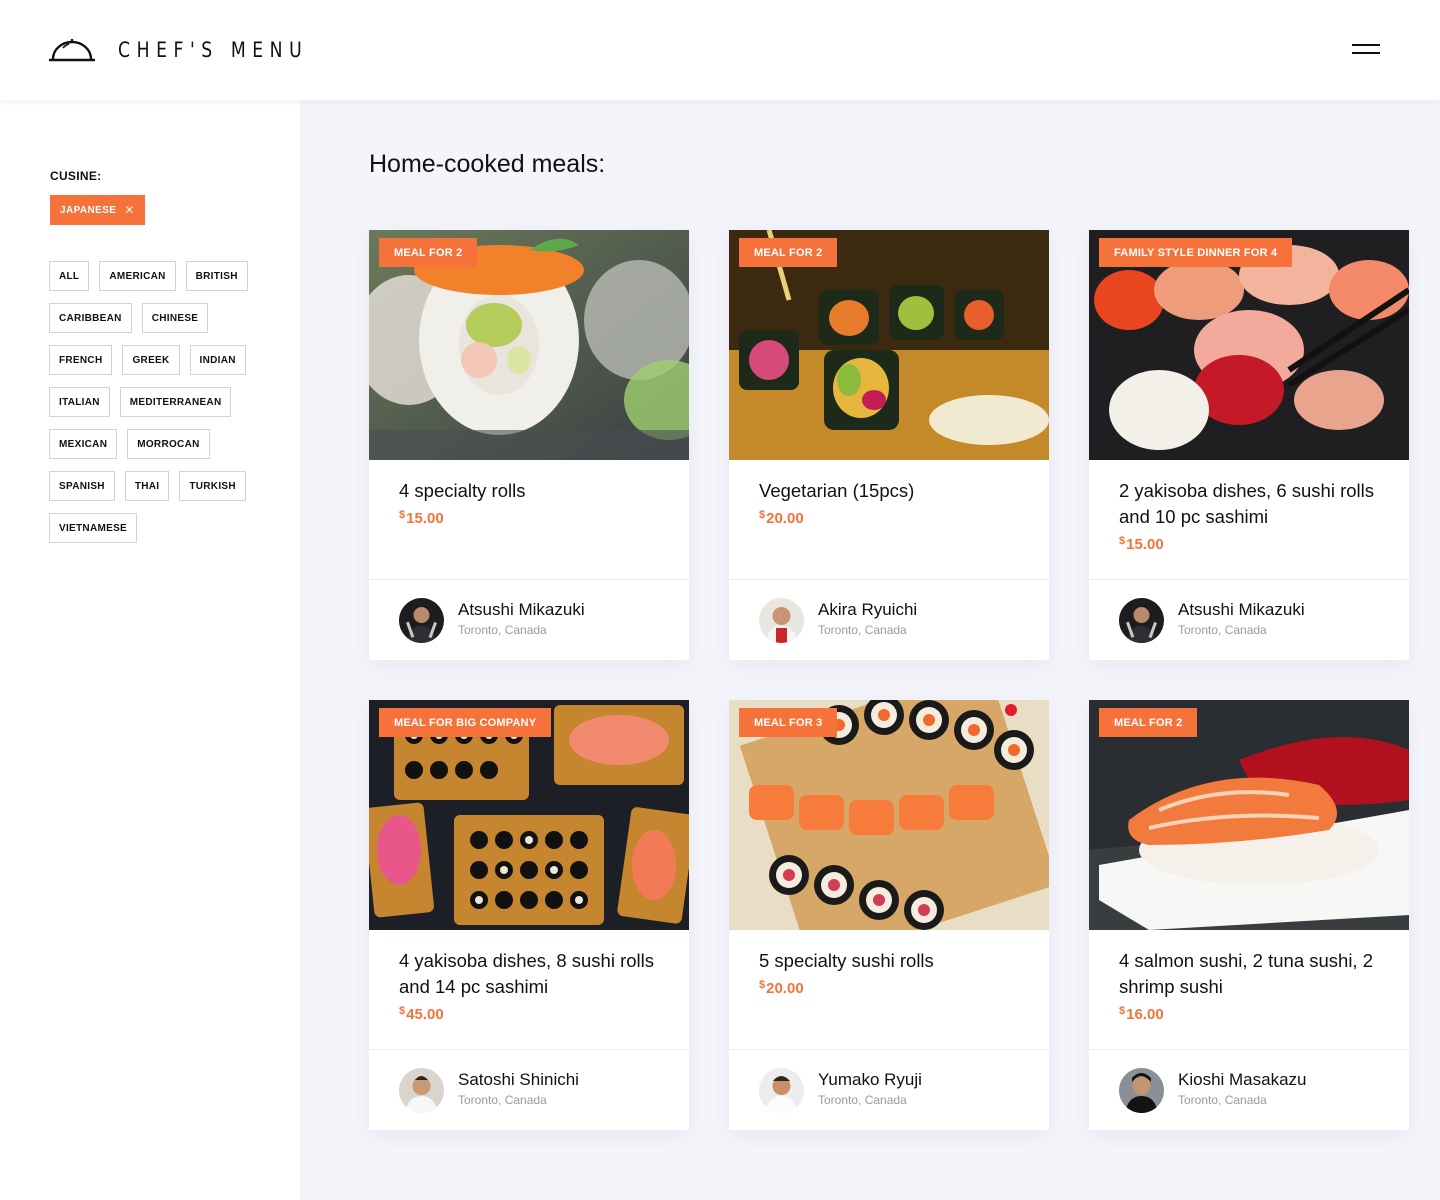 This screenshot has width=1440, height=1200. I want to click on chef-name: Akira Ryuichi, so click(867, 610).